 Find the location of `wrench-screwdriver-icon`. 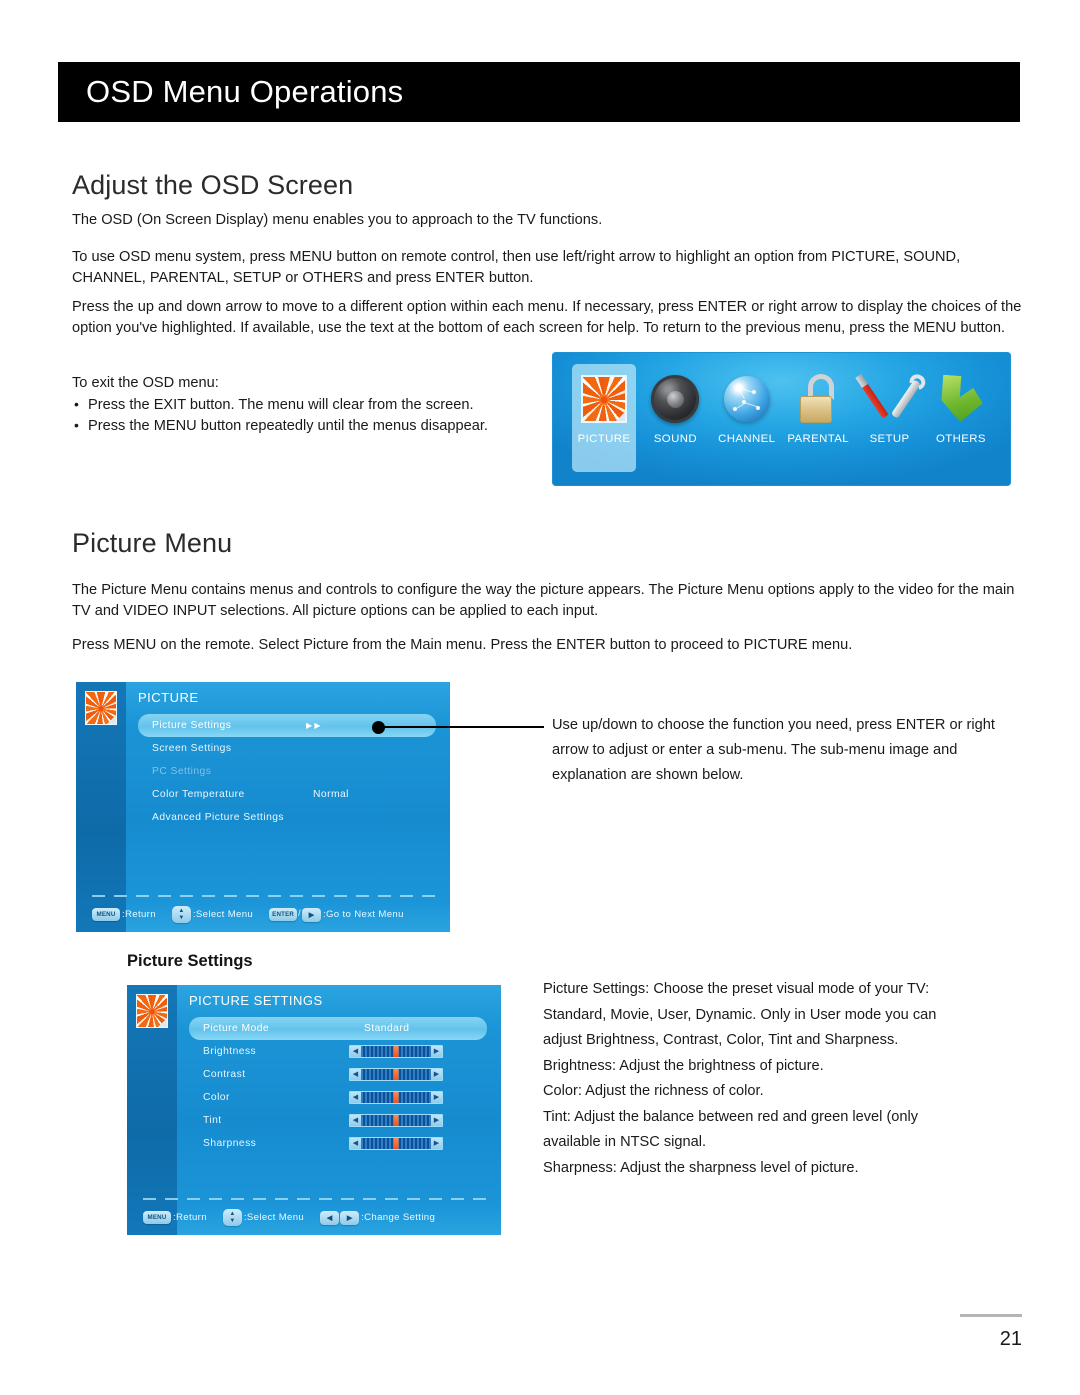

wrench-screwdriver-icon is located at coordinates (890, 399).